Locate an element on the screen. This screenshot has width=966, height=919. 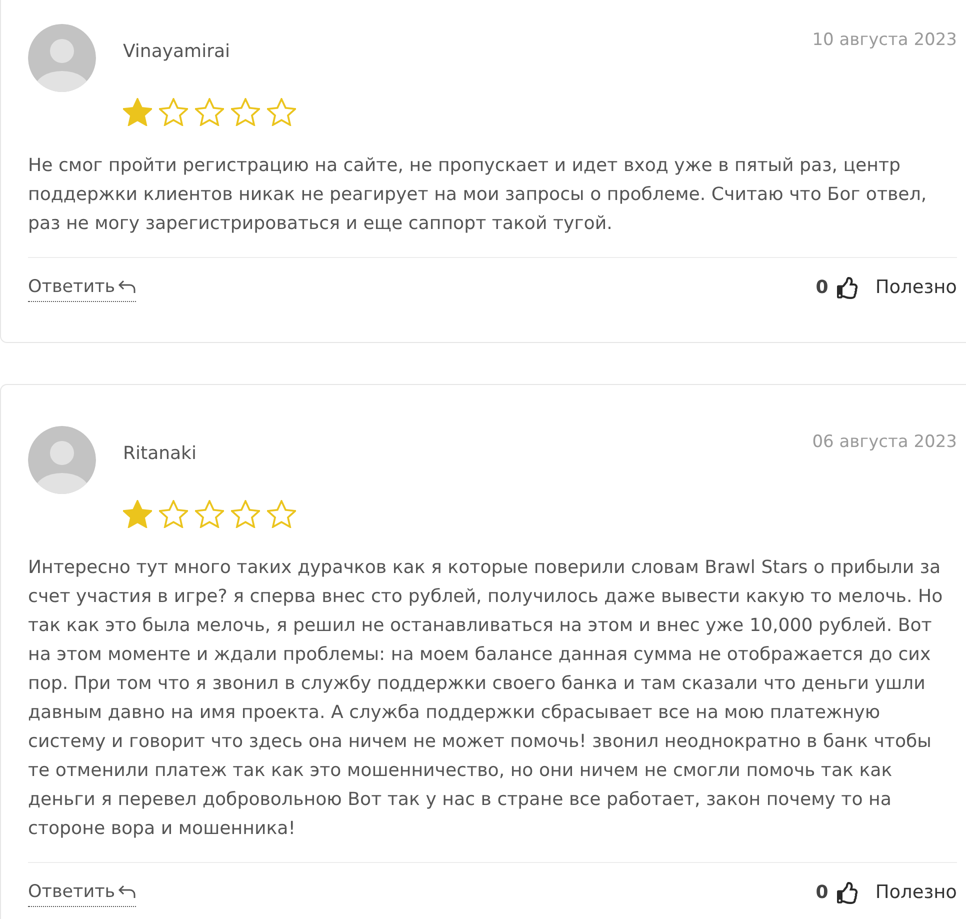
review-date: 10 августа 2023 is located at coordinates (884, 40).